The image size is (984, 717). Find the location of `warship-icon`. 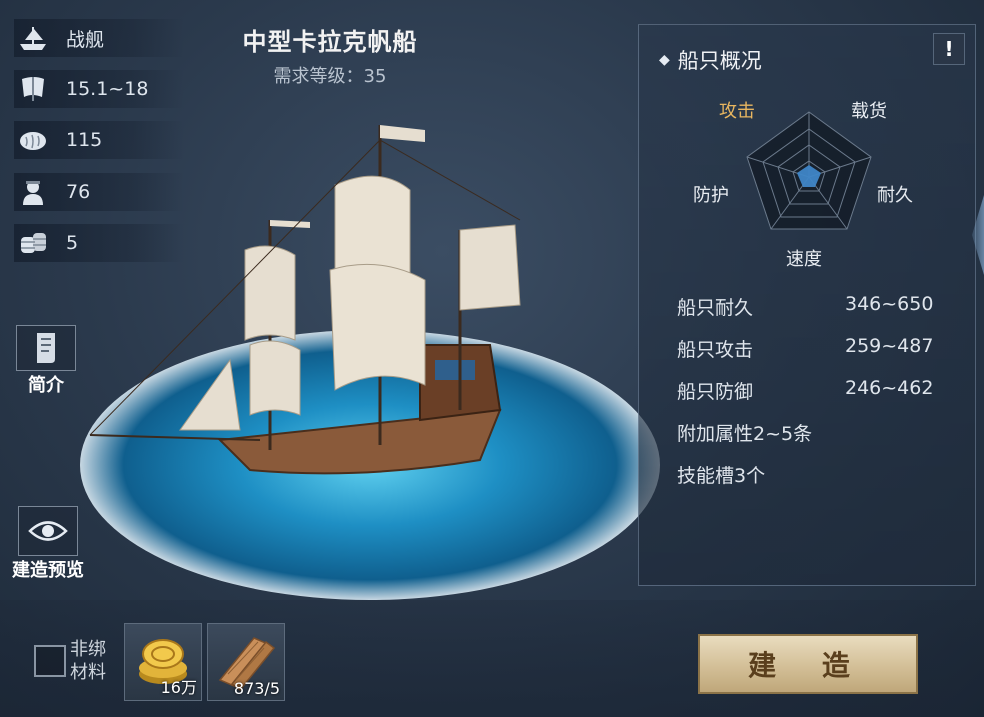

warship-icon is located at coordinates (33, 38).